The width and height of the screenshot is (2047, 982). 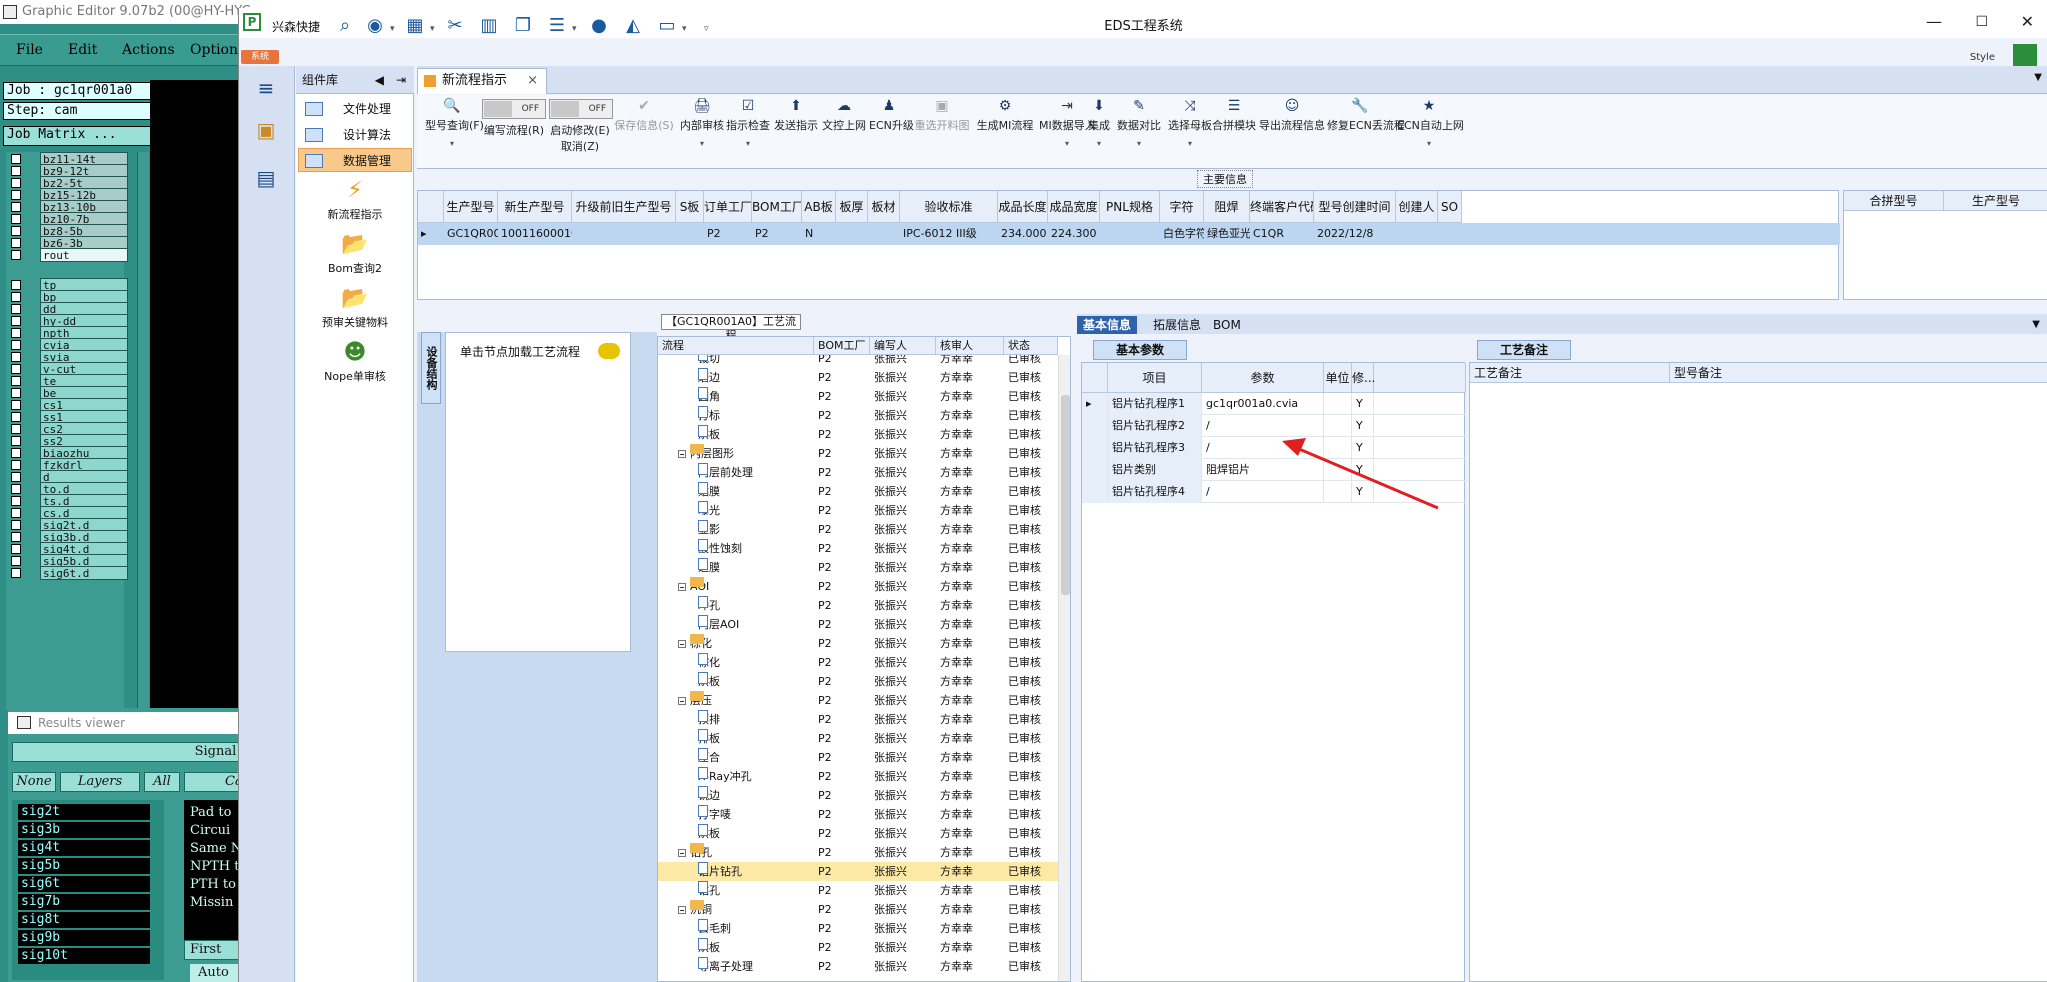 What do you see at coordinates (1182, 207) in the screenshot?
I see `grid-column-header: 字符` at bounding box center [1182, 207].